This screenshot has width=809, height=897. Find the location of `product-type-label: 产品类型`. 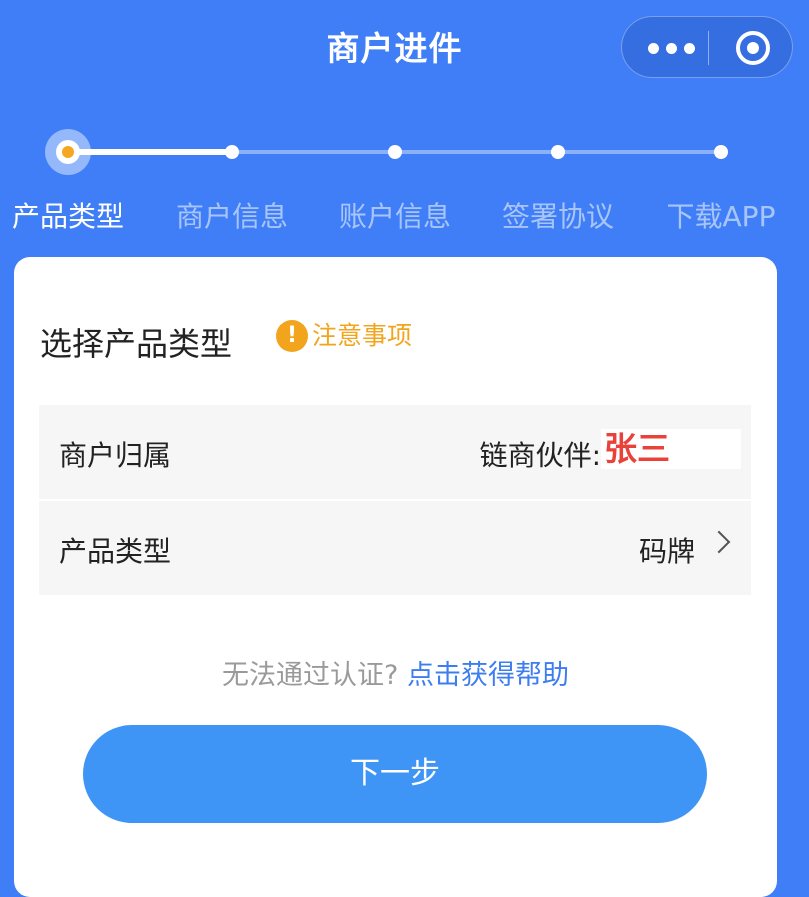

product-type-label: 产品类型 is located at coordinates (115, 551).